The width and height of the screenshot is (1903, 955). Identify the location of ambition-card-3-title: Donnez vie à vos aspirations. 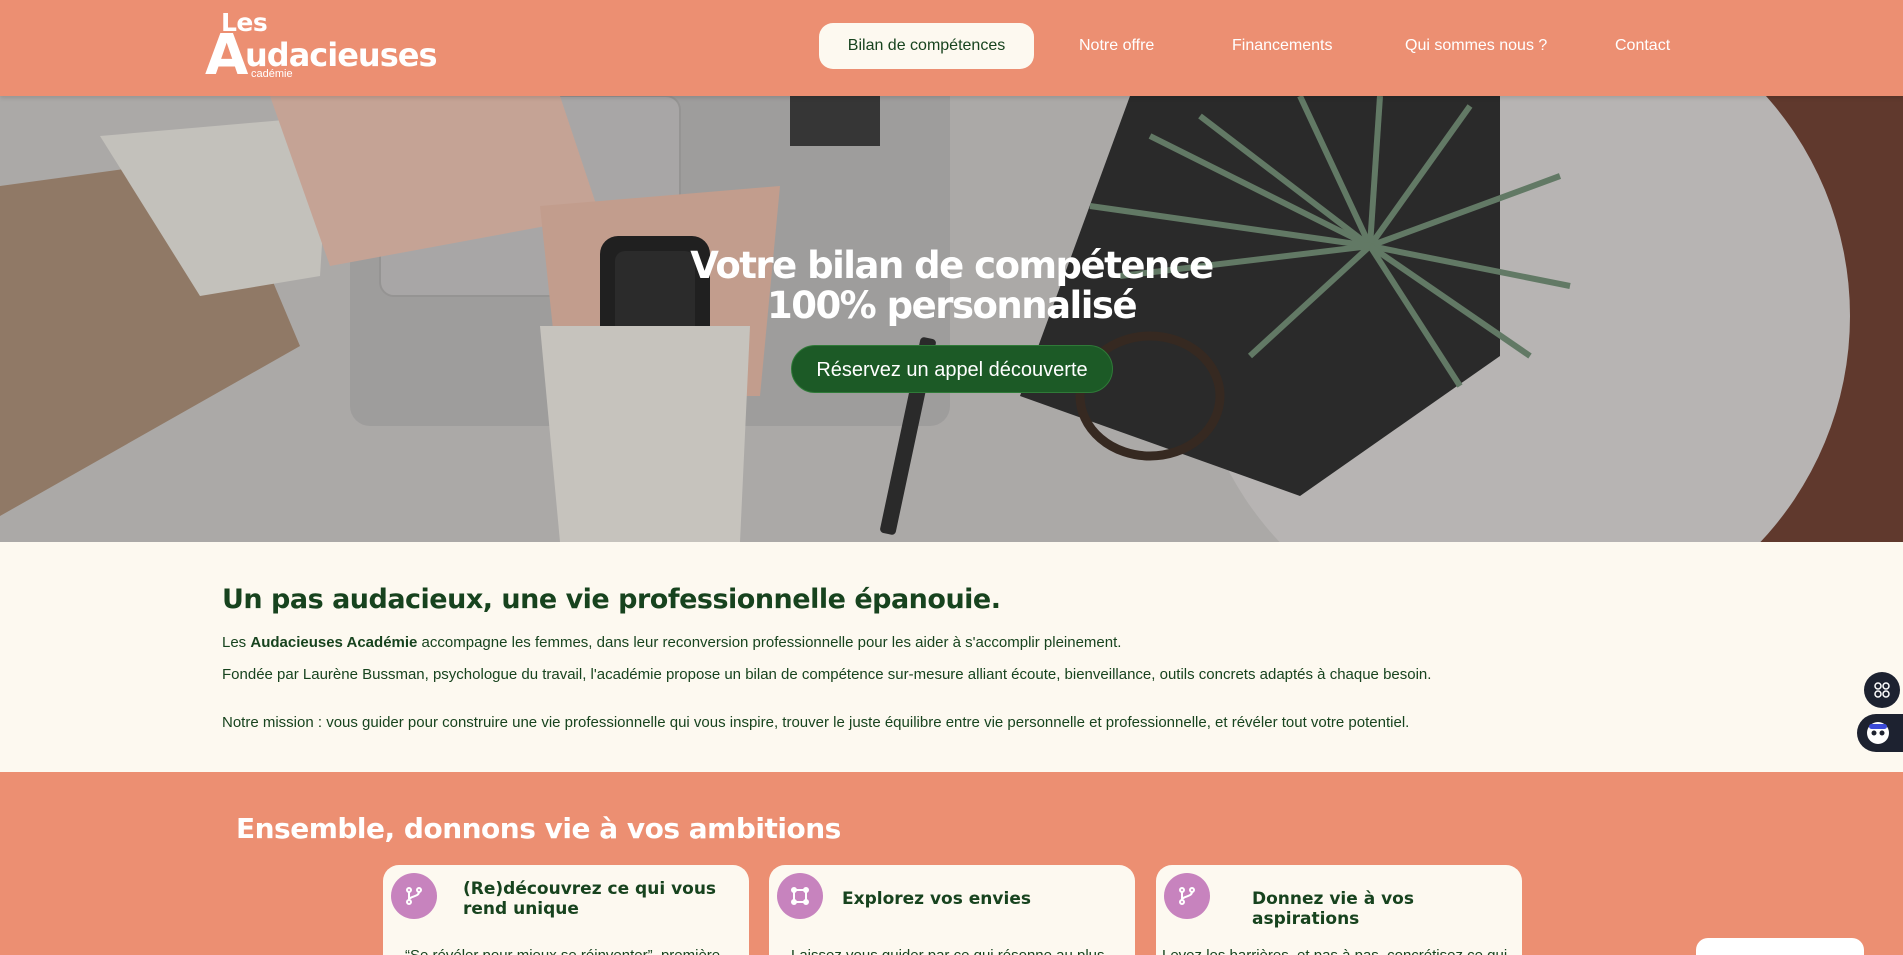
(1333, 909).